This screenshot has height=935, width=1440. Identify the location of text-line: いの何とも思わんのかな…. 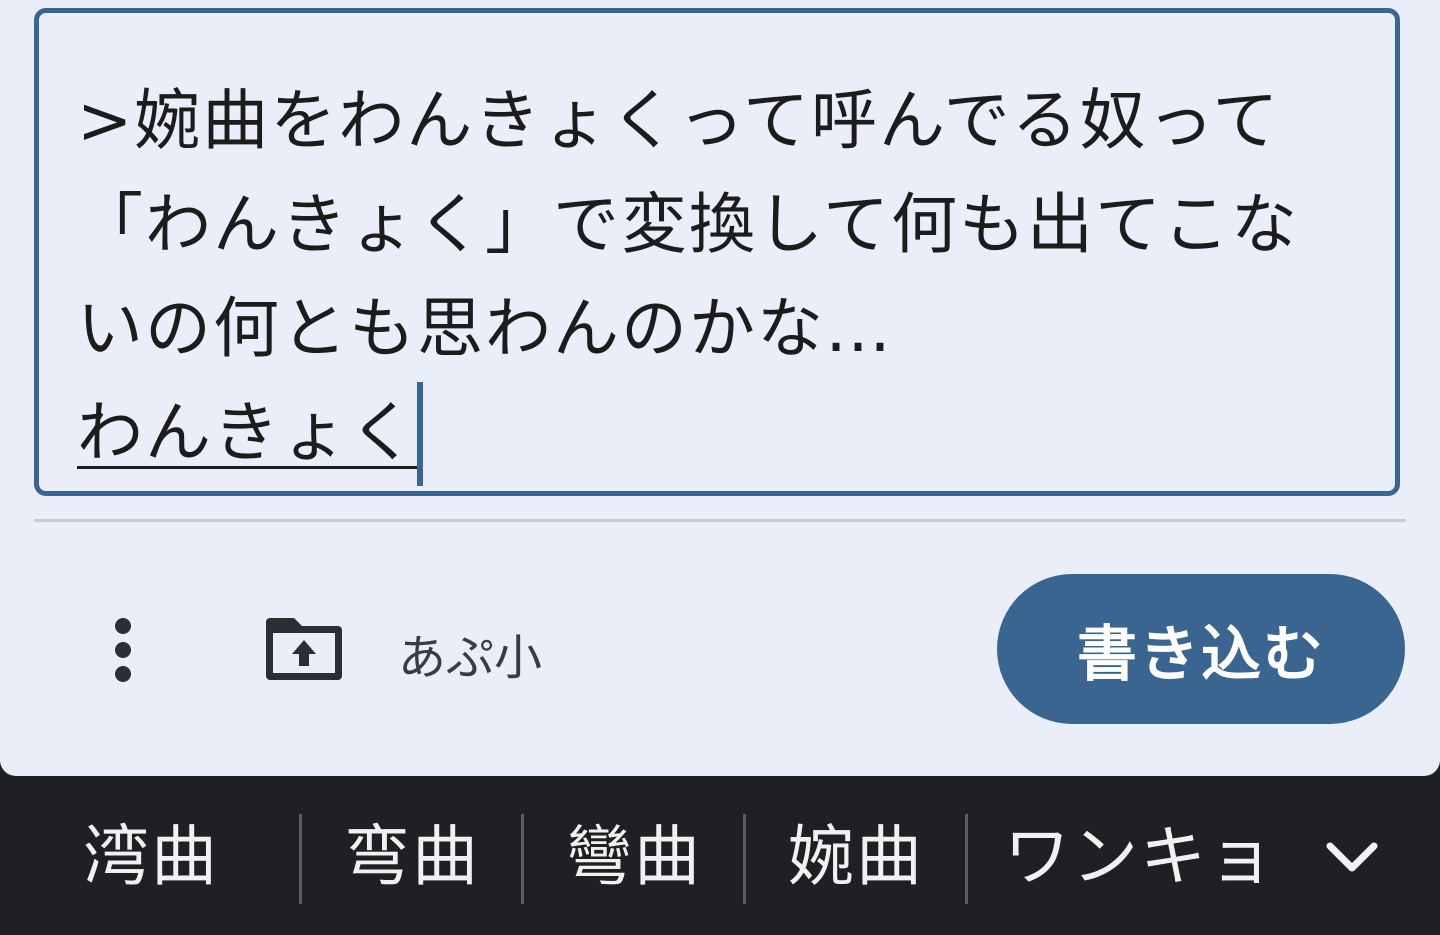
(485, 328).